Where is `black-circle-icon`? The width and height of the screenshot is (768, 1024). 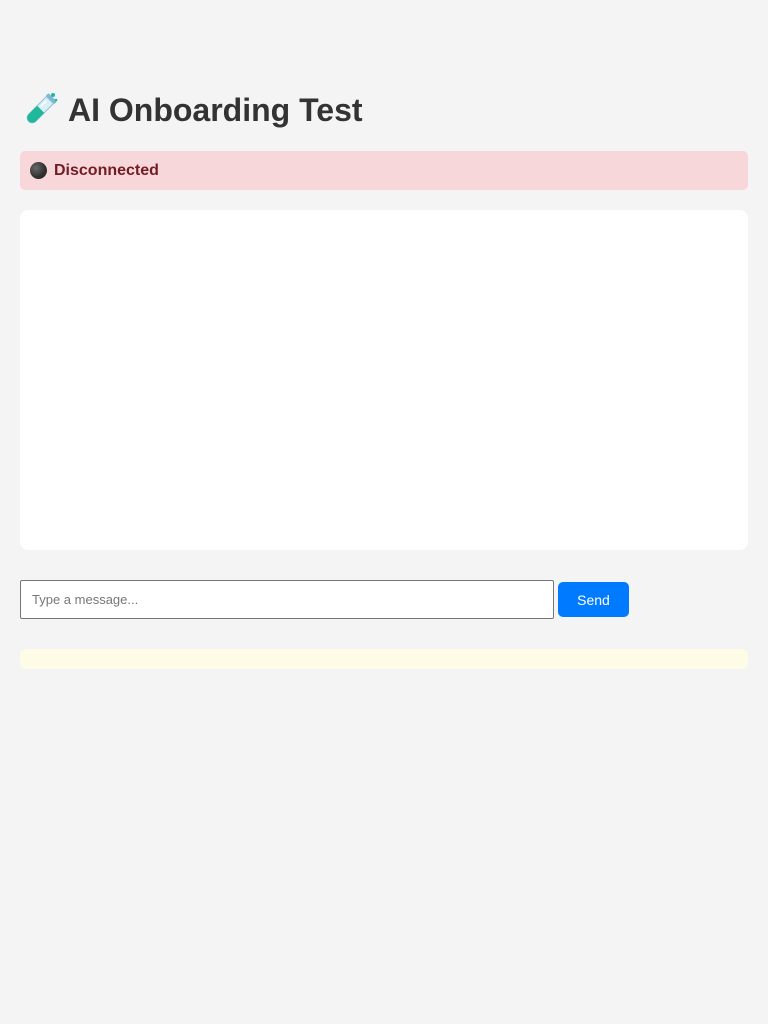
black-circle-icon is located at coordinates (38, 170).